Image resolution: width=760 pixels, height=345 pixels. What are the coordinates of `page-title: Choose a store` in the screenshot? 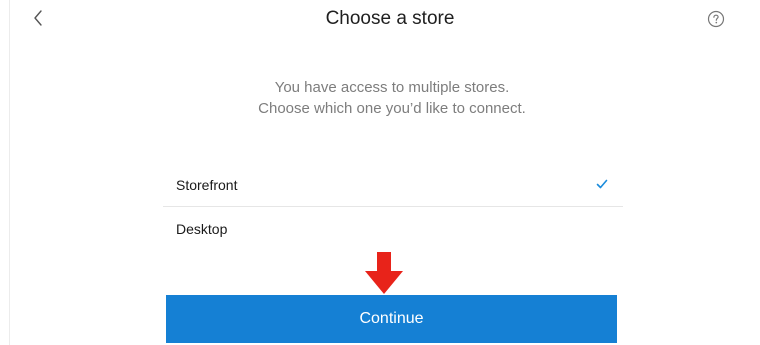 It's located at (390, 18).